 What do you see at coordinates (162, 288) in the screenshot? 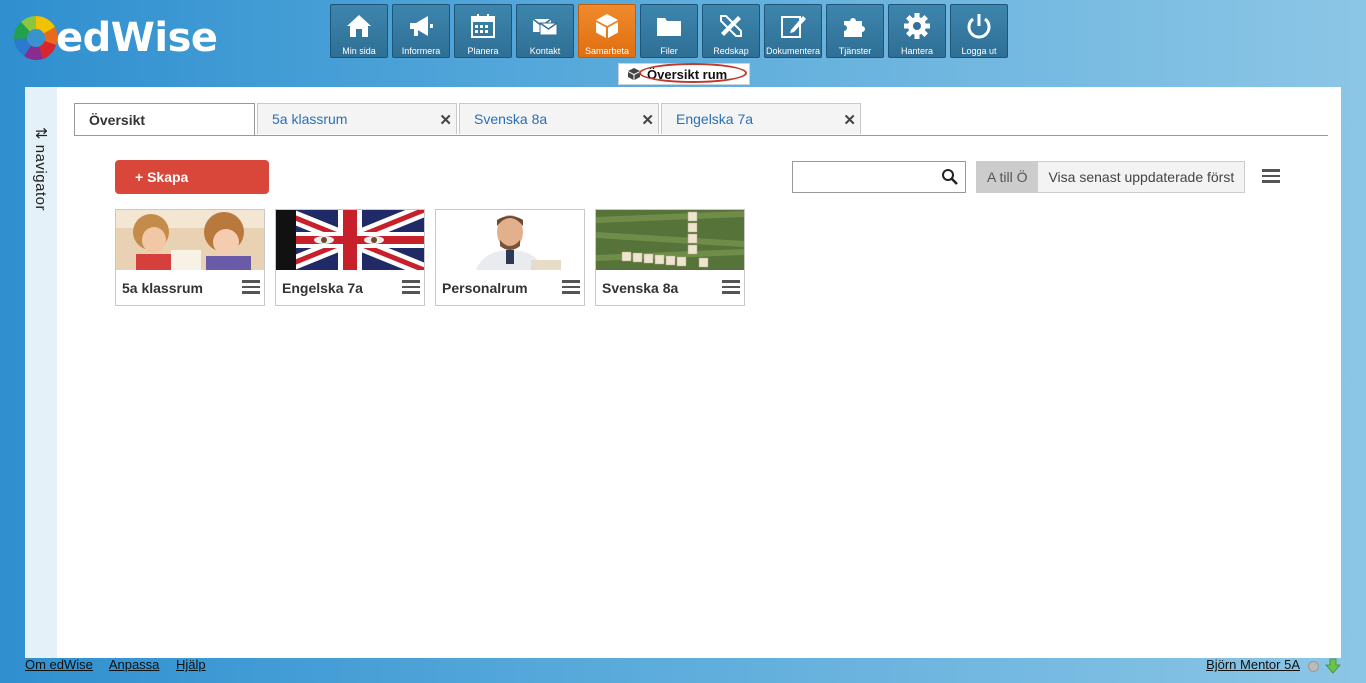
I see `room-title: 5a klassrum` at bounding box center [162, 288].